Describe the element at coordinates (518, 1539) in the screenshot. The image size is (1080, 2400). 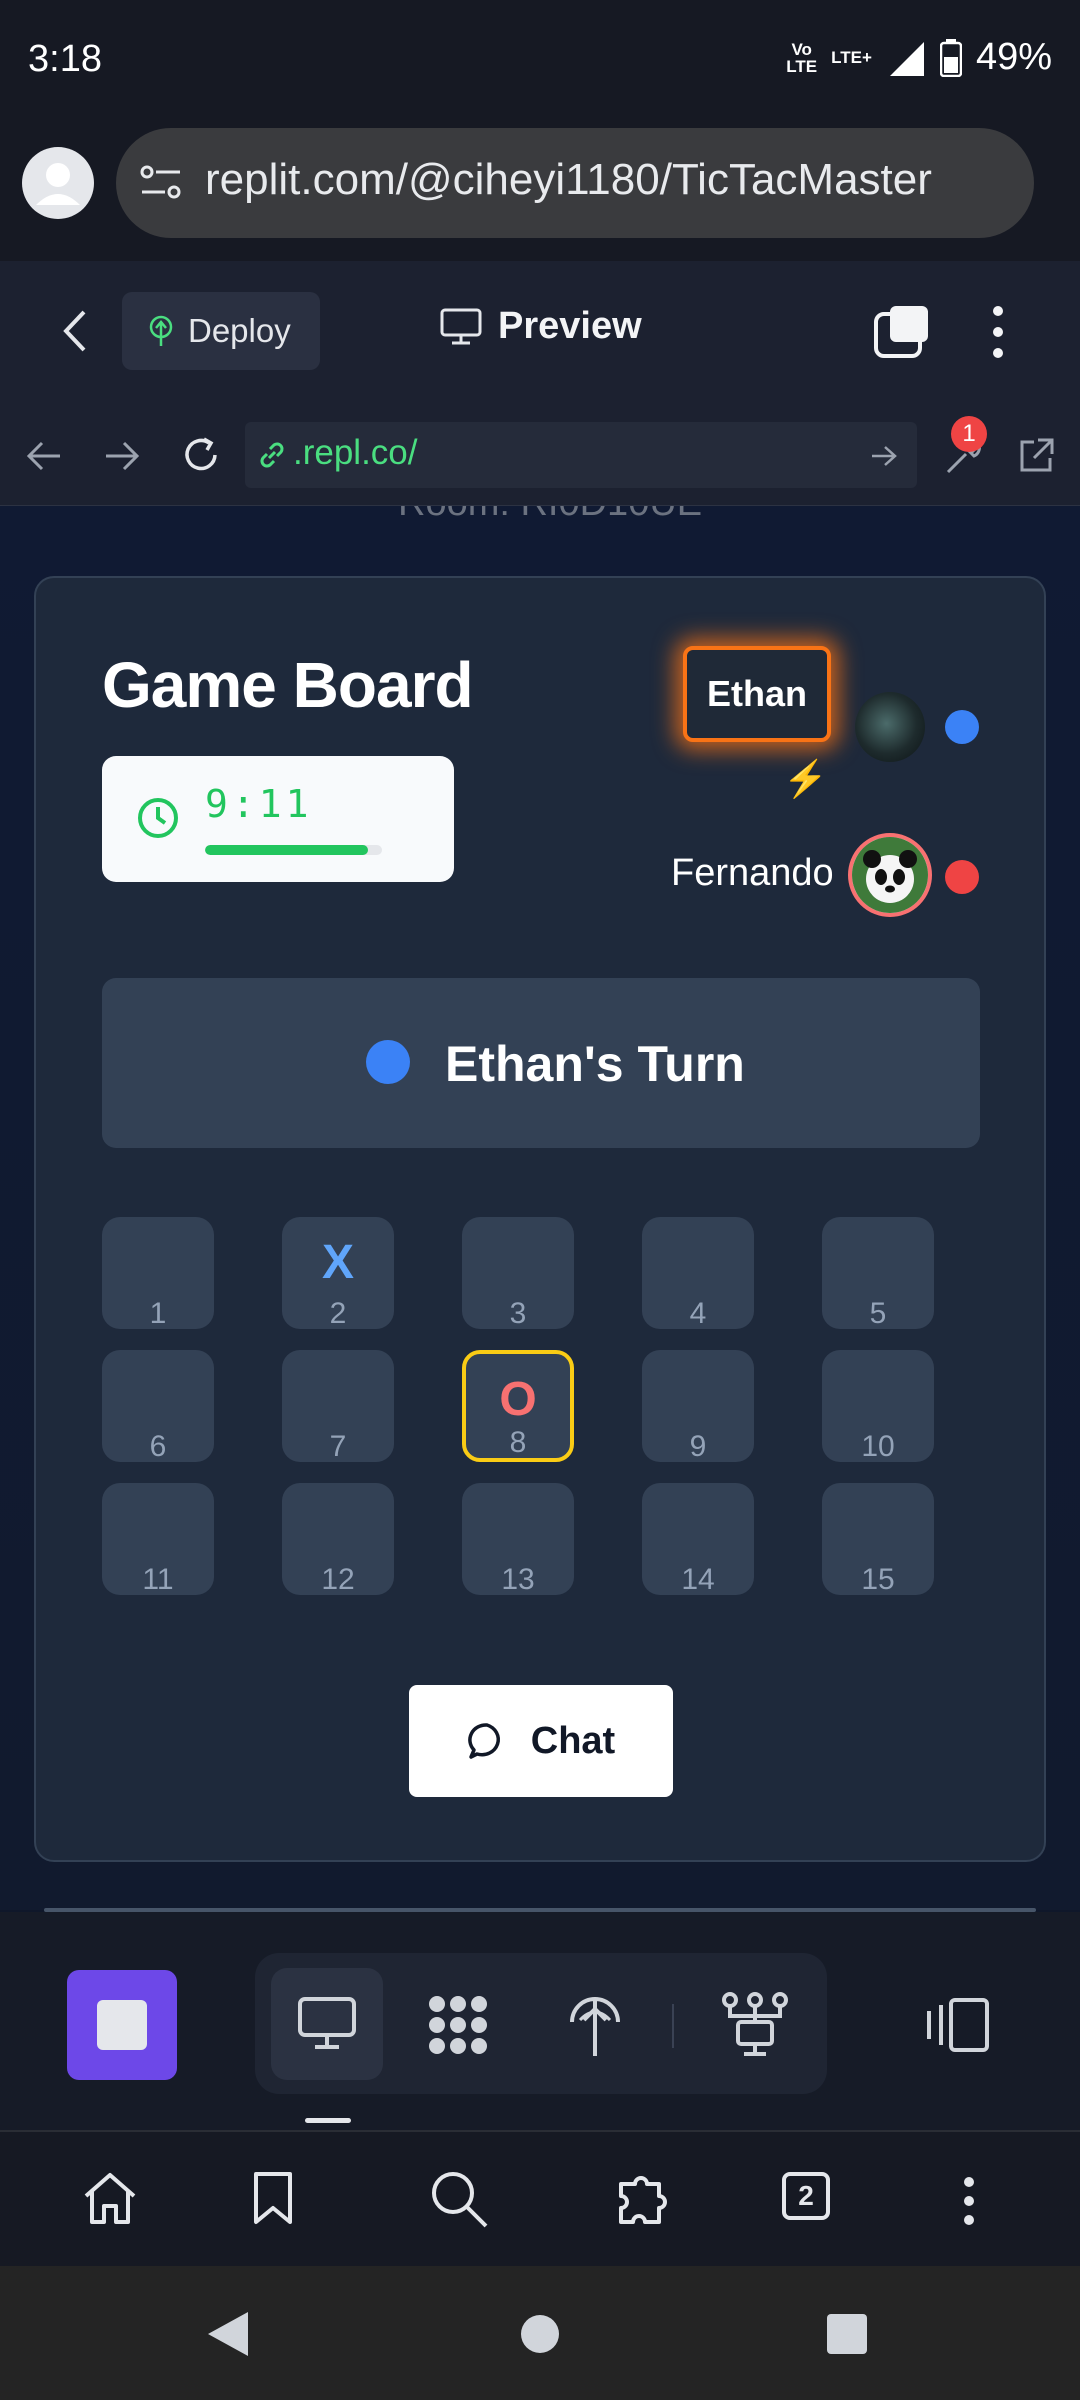
I see `board-cell-13: 13` at that location.